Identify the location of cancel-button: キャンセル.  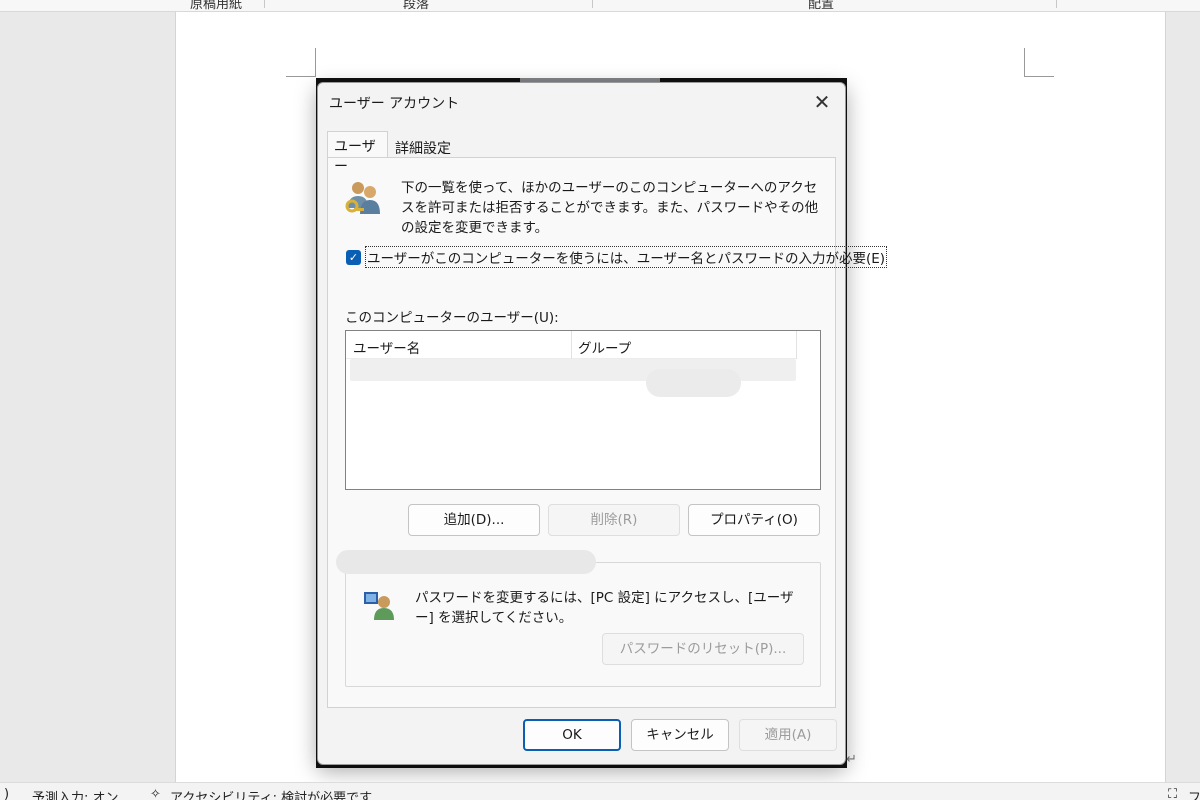
(680, 735).